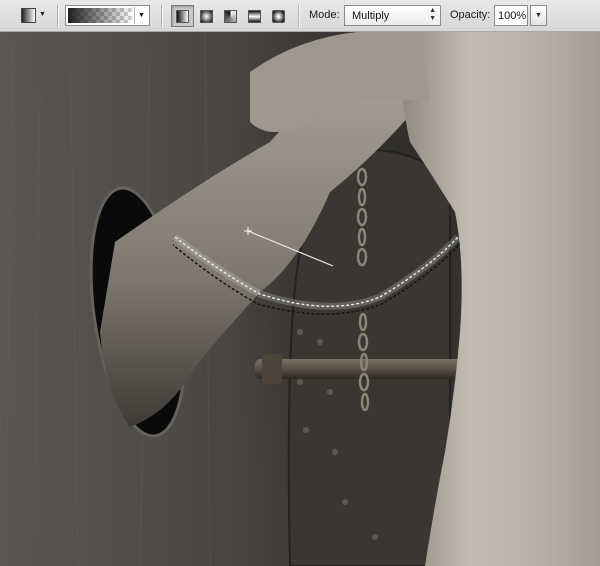 This screenshot has width=600, height=566. What do you see at coordinates (272, 369) in the screenshot?
I see `bolt-bracket` at bounding box center [272, 369].